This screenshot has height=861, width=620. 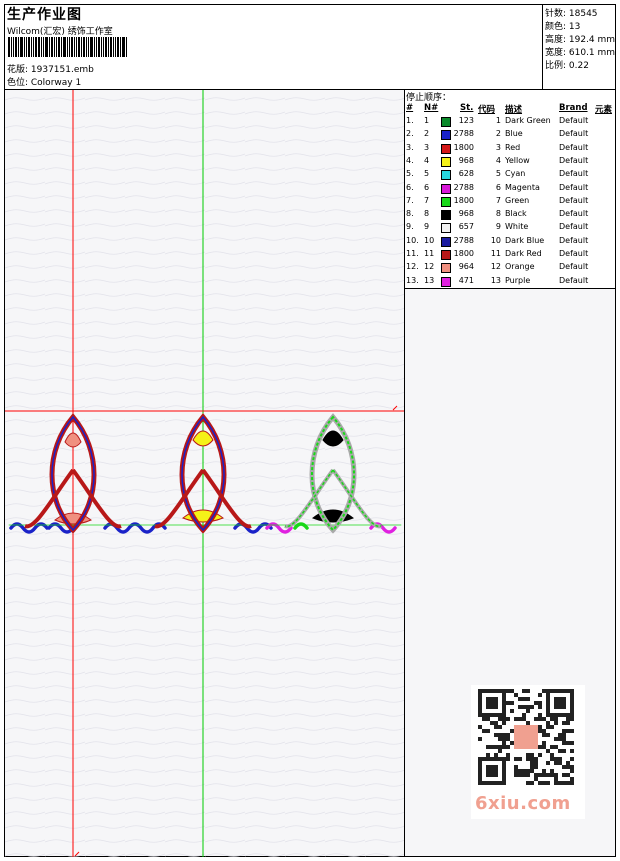 I want to click on table-row: 6. 6 2788 6 Magenta Default, so click(x=510, y=189).